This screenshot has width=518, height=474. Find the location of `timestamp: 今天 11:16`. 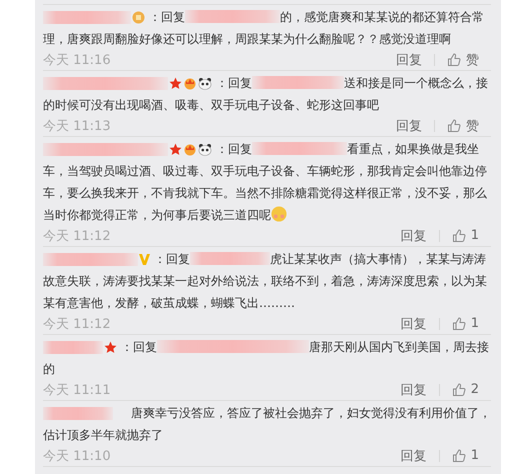

timestamp: 今天 11:16 is located at coordinates (77, 60).